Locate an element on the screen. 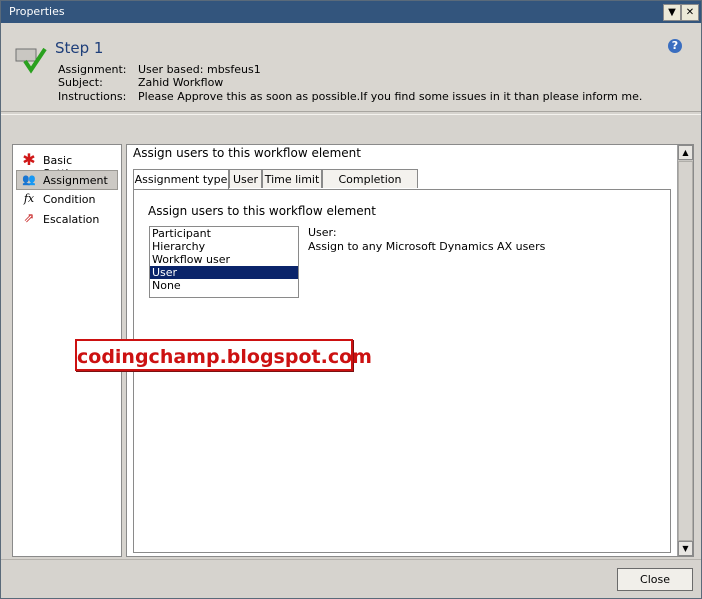 This screenshot has height=599, width=702. nav-item-label: Condition is located at coordinates (69, 199).